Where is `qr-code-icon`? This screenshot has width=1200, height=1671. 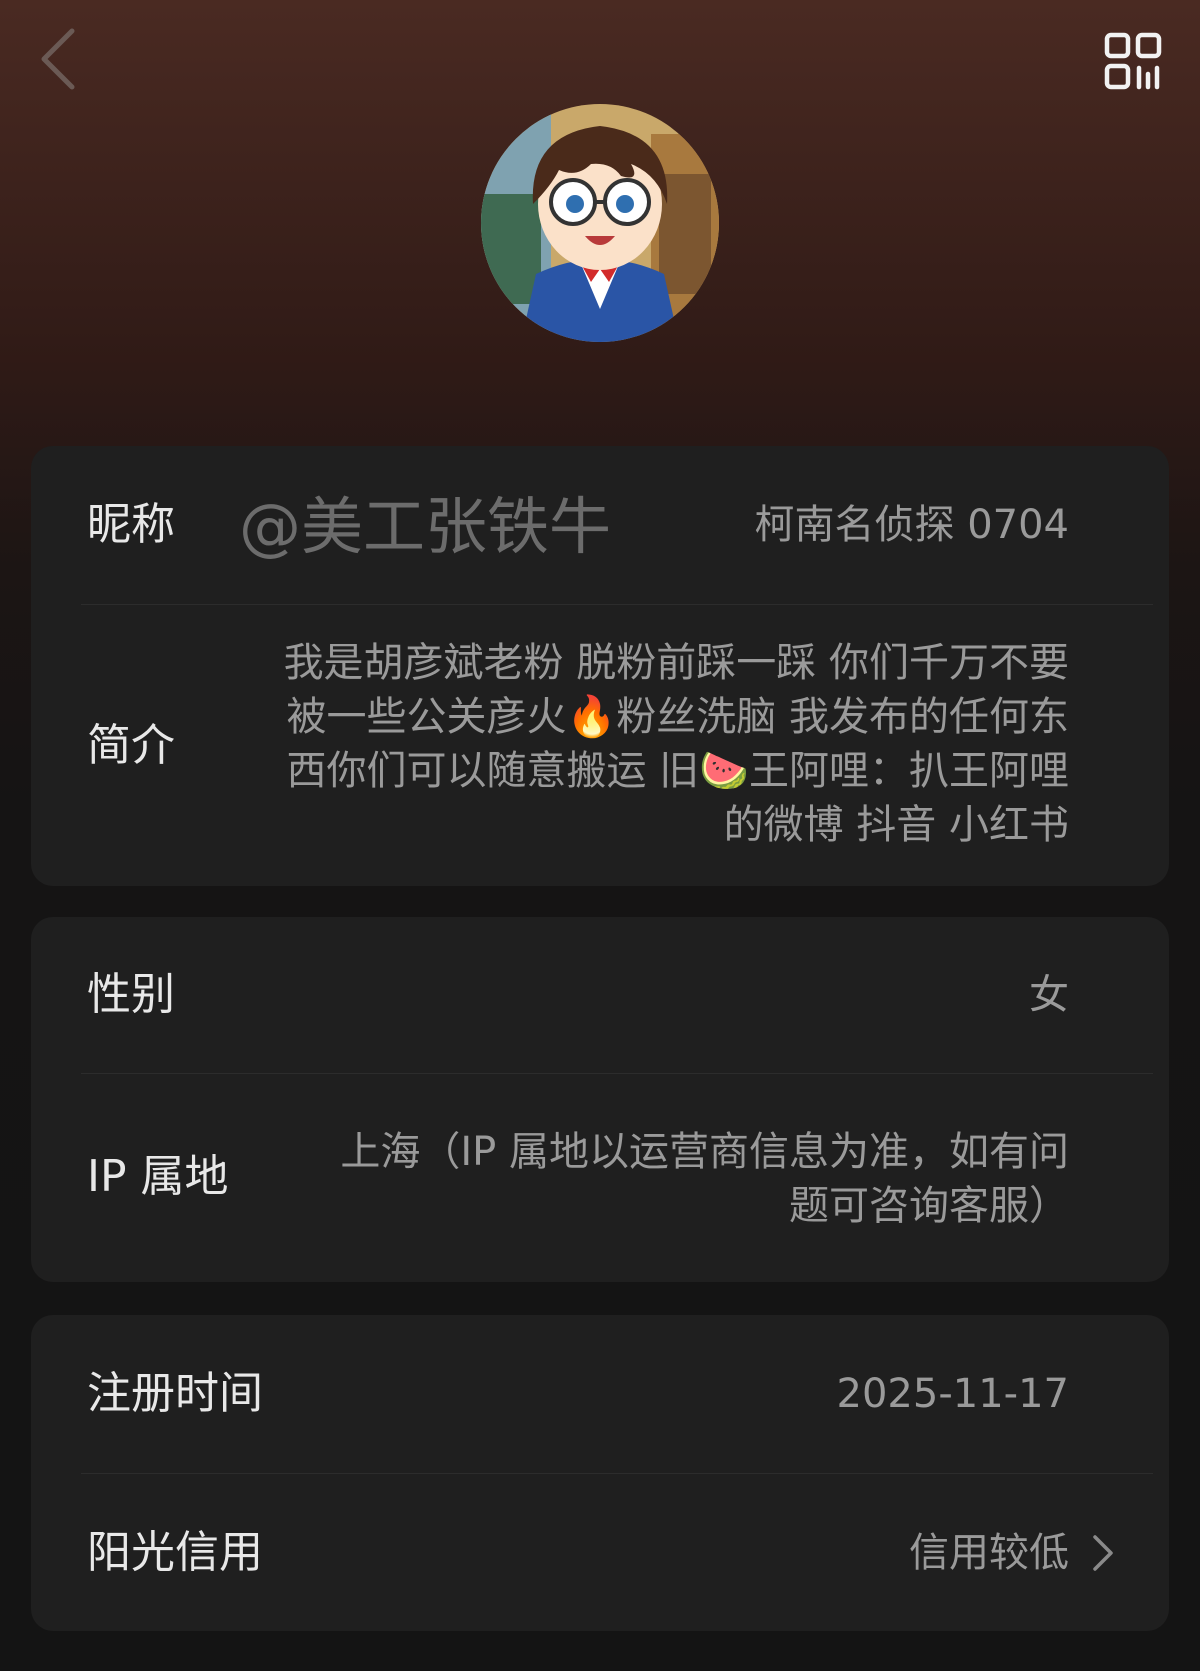 qr-code-icon is located at coordinates (1133, 61).